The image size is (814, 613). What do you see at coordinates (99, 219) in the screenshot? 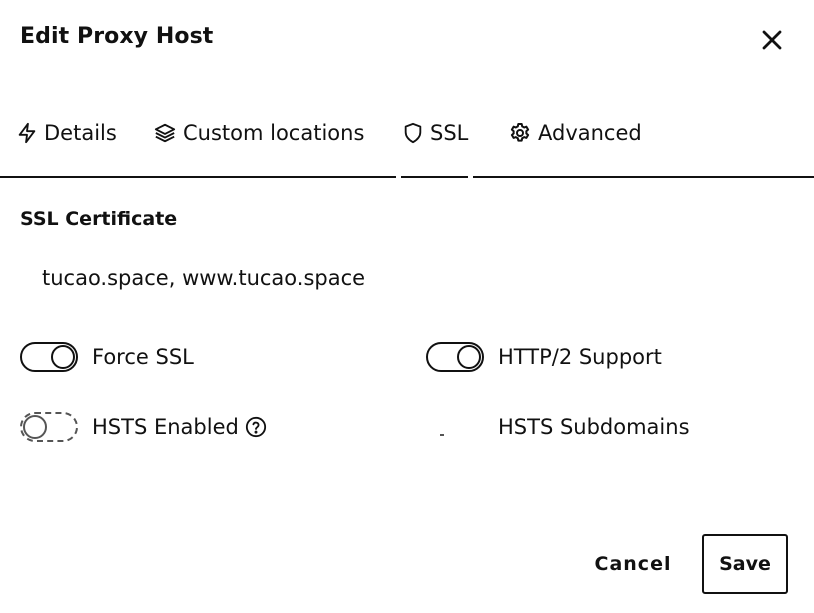
I see `ssl-certificate-heading: SSL Certificate` at bounding box center [99, 219].